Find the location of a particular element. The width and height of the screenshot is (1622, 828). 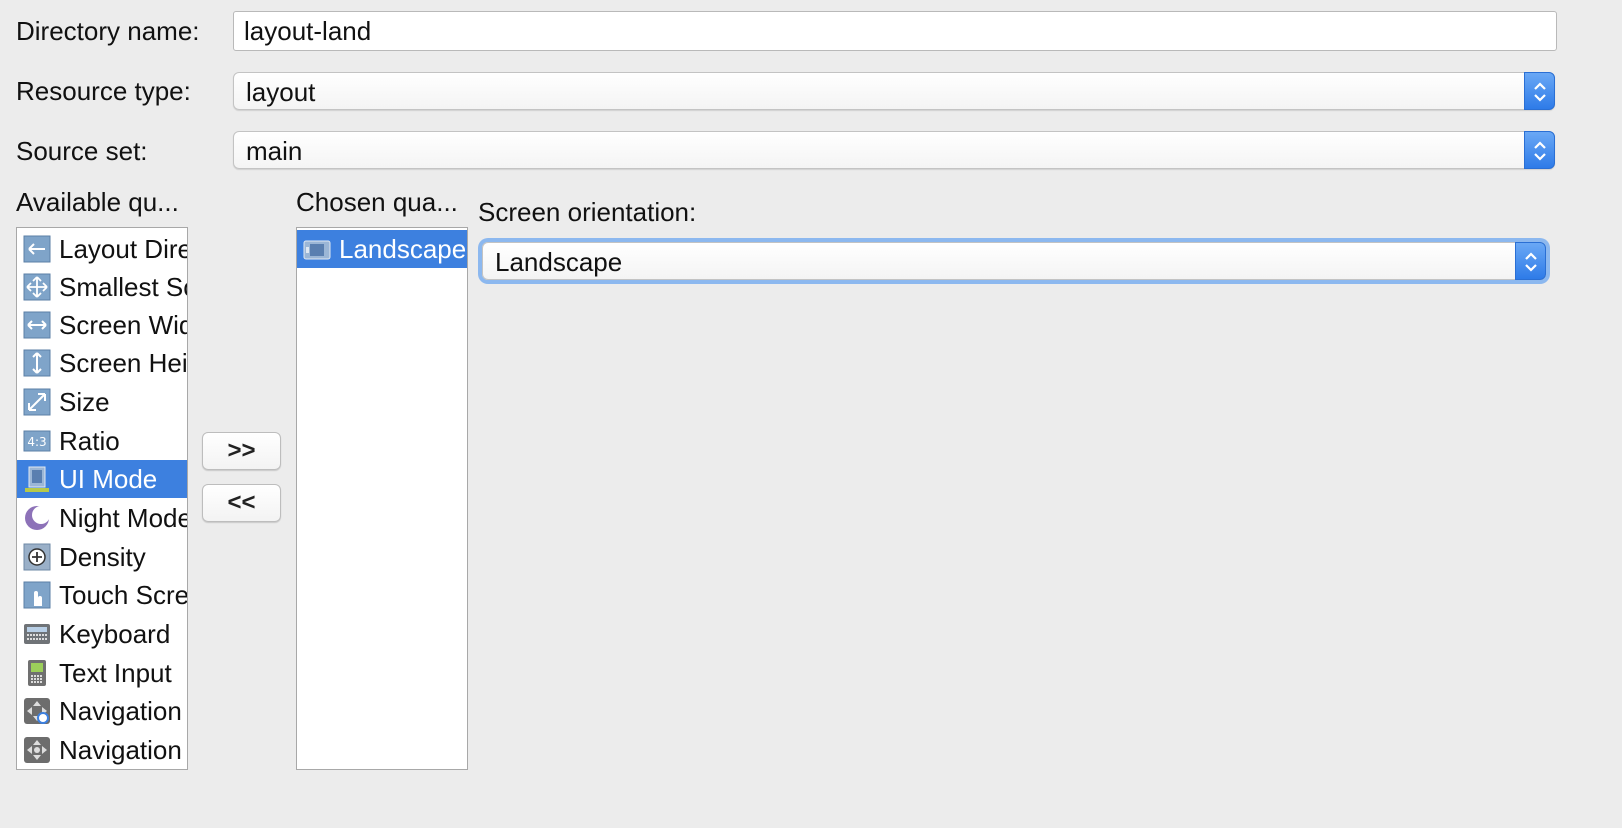

list-item-ui-mode: UI Mode is located at coordinates (102, 479).